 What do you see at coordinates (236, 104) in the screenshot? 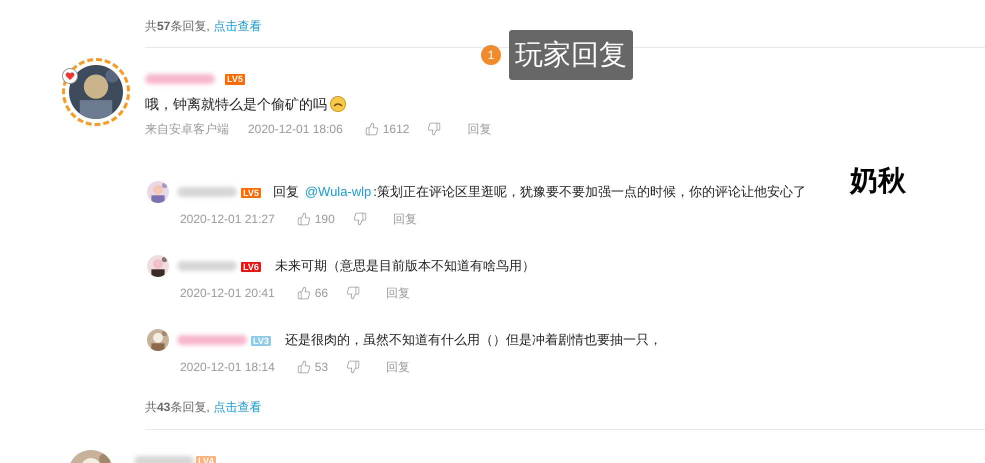
I see `comment-text: 哦，钟离就特么是个偷矿的吗` at bounding box center [236, 104].